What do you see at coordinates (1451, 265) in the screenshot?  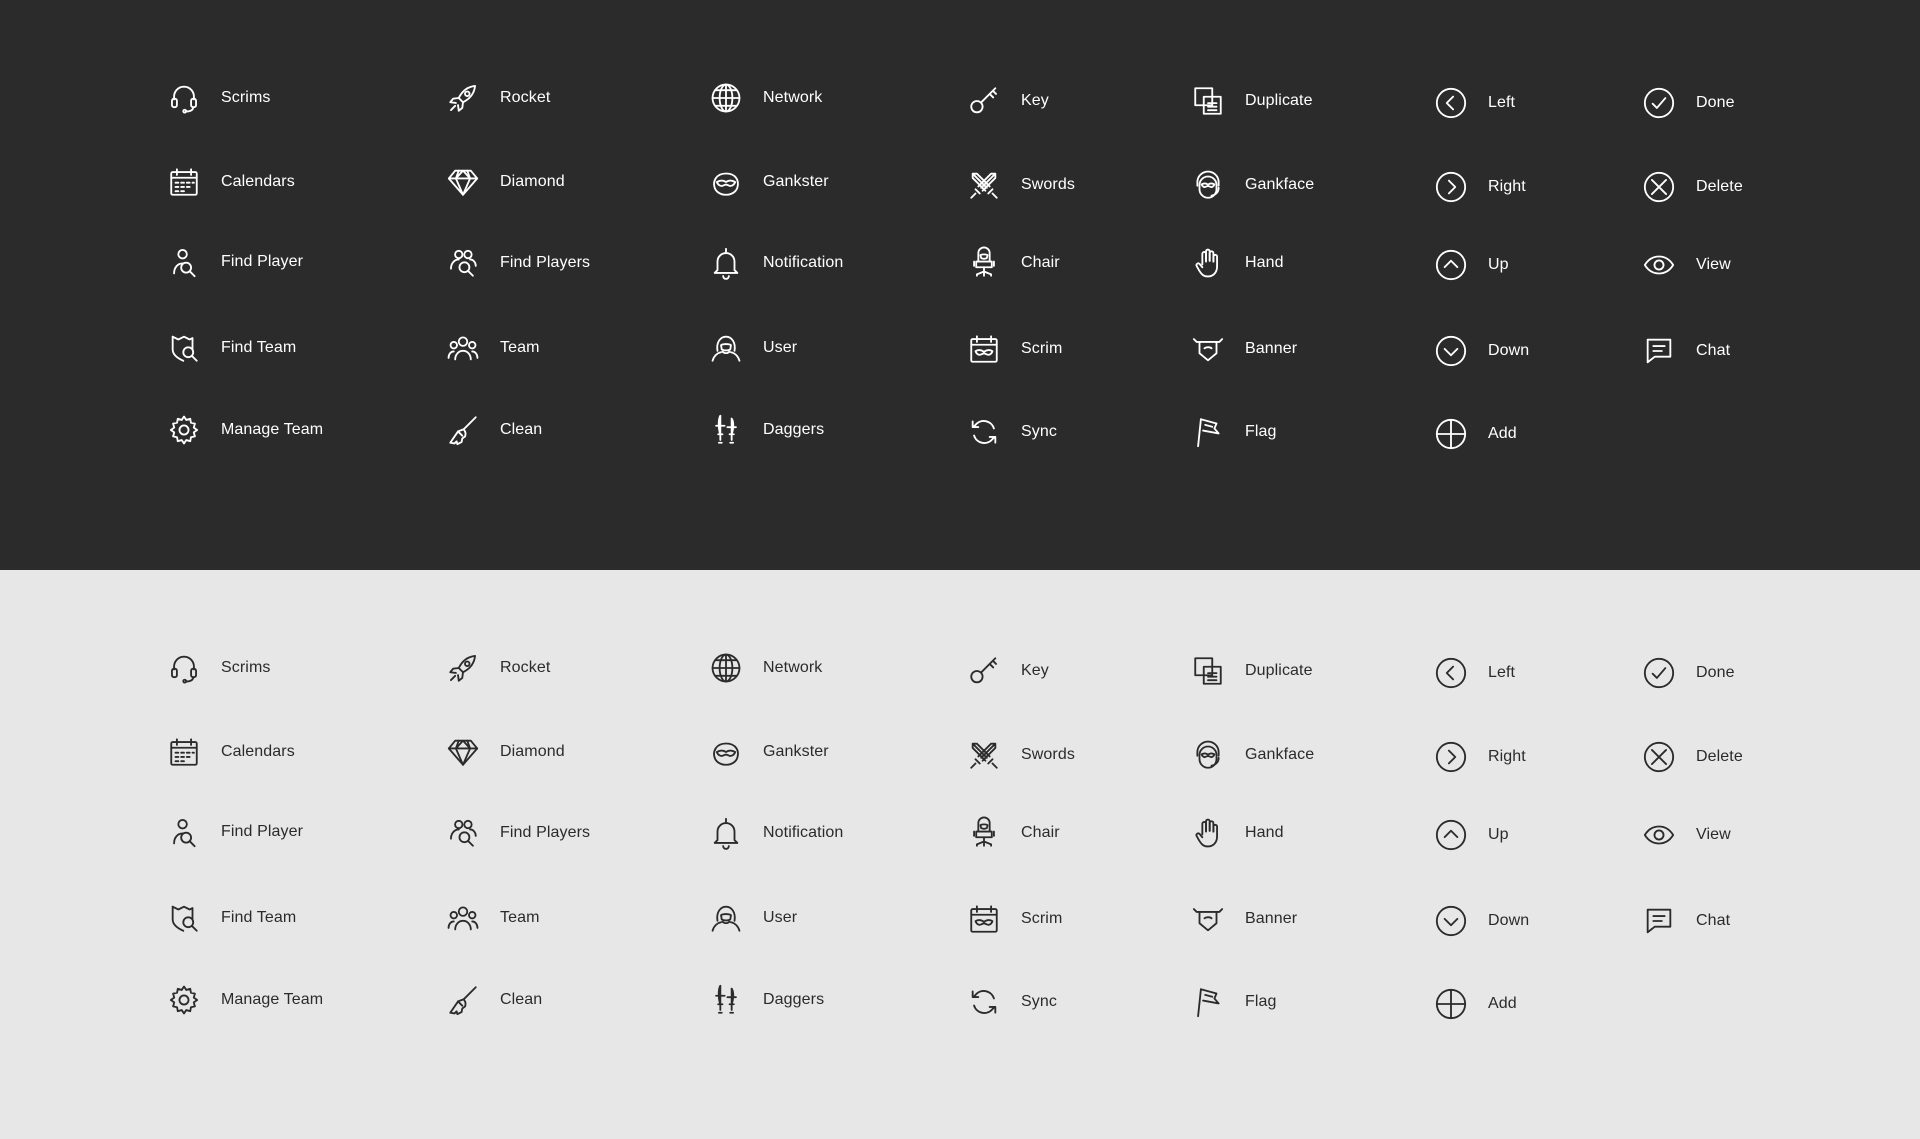 I see `chevron-up-circle-icon` at bounding box center [1451, 265].